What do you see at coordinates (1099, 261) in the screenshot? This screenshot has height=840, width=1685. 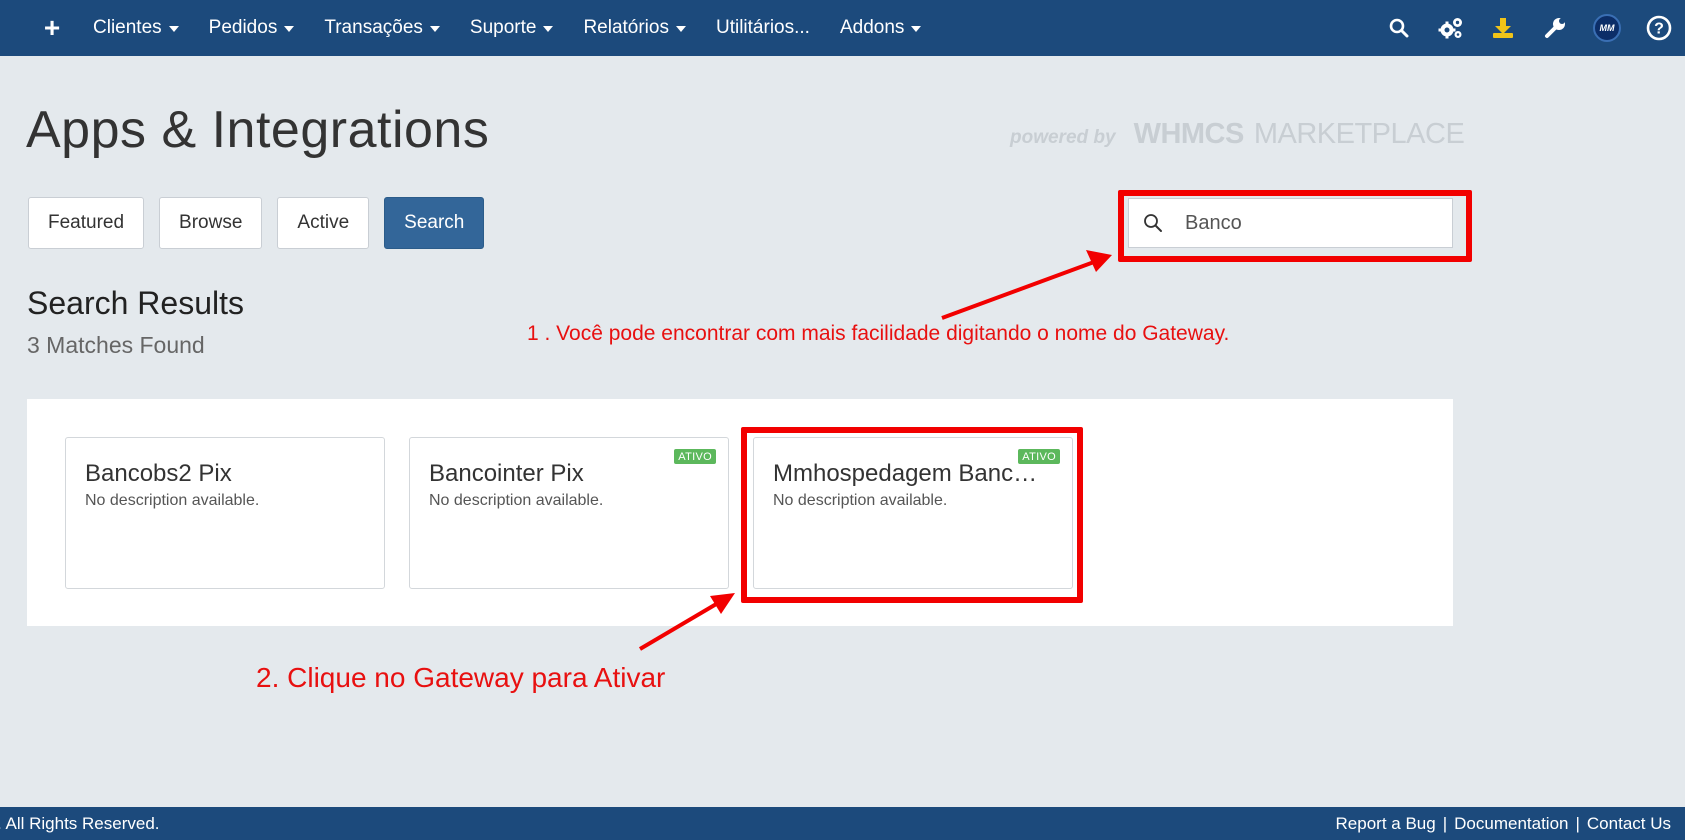 I see `arrowhead-icon` at bounding box center [1099, 261].